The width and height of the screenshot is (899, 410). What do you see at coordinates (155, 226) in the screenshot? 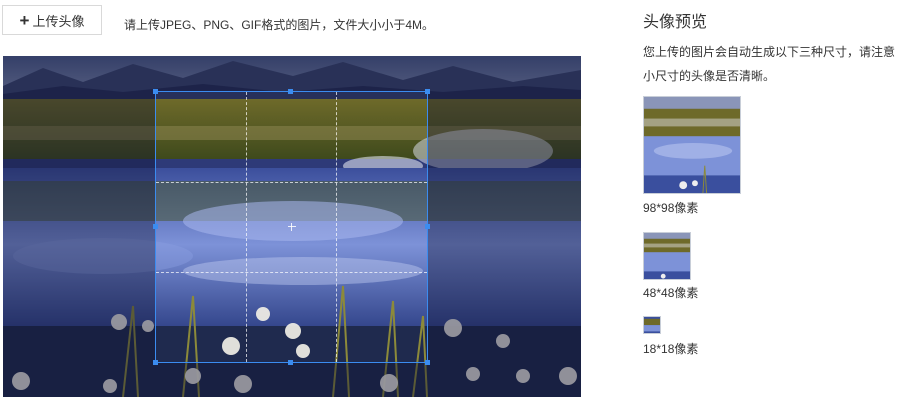
I see `crop-handle-w` at bounding box center [155, 226].